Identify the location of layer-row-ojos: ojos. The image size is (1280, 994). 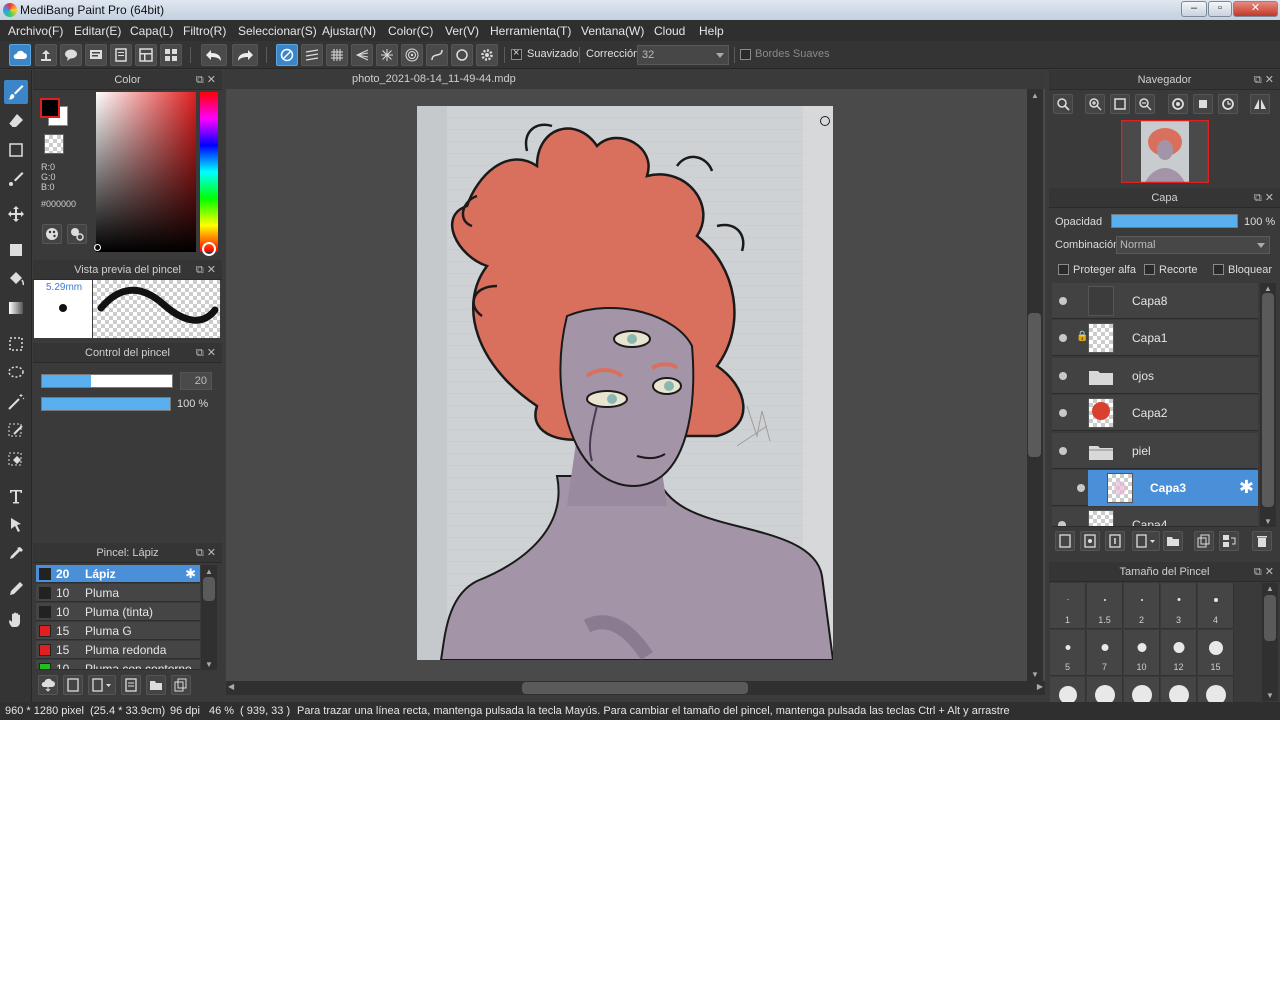
(1155, 376).